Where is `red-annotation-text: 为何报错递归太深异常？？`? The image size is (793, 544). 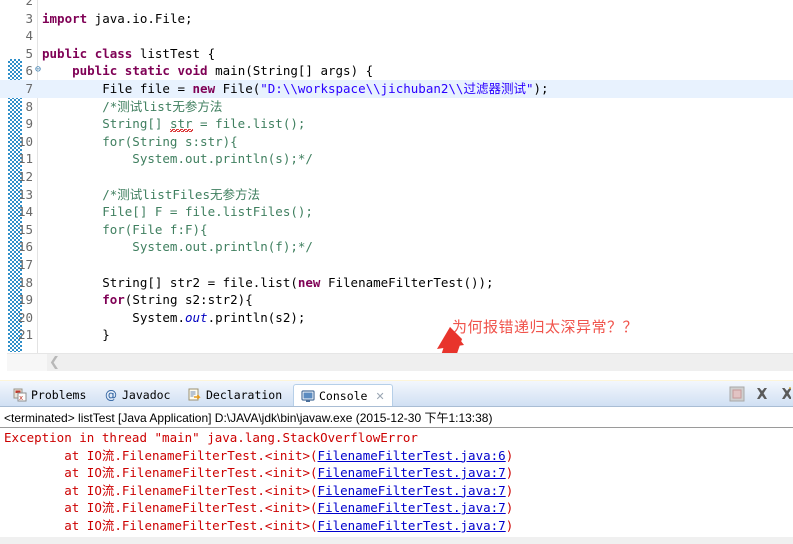 red-annotation-text: 为何报错递归太深异常？？ is located at coordinates (545, 327).